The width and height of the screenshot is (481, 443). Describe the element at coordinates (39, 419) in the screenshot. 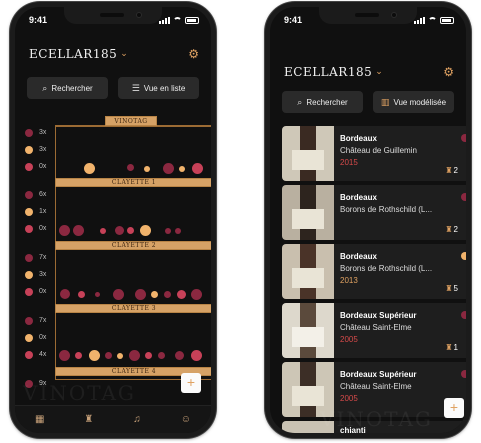

I see `cellar-tab-icon: ▦` at that location.